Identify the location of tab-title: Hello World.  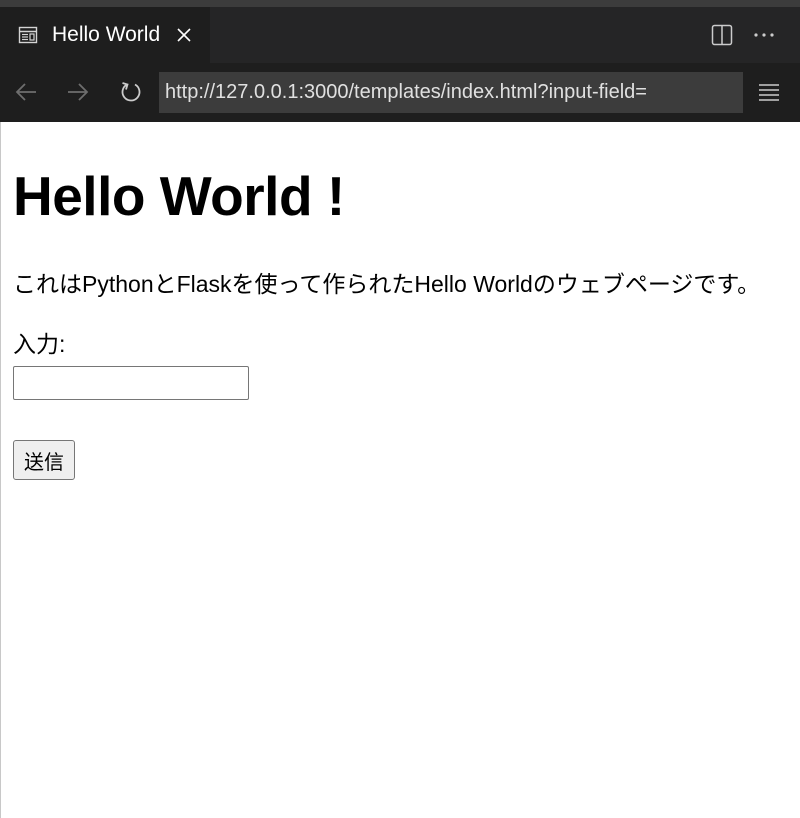
(106, 34).